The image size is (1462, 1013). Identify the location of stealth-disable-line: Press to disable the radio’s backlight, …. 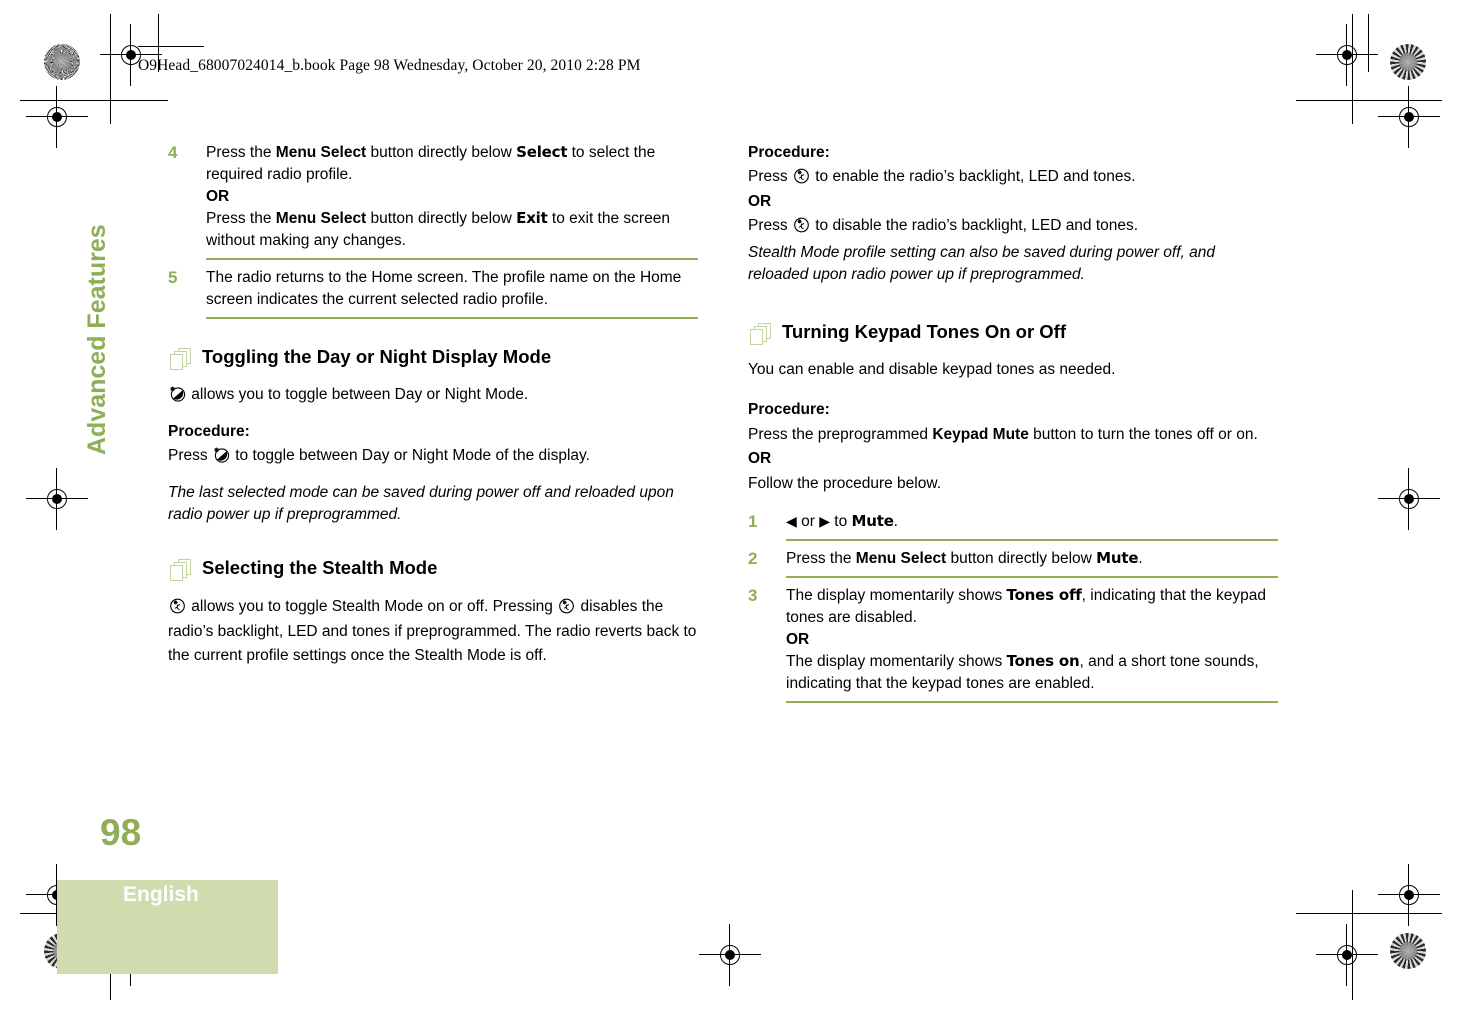
(1013, 226).